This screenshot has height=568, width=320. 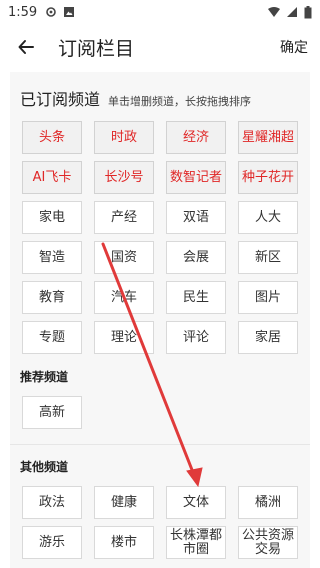 What do you see at coordinates (196, 137) in the screenshot?
I see `channel-chip-jingji: 经济` at bounding box center [196, 137].